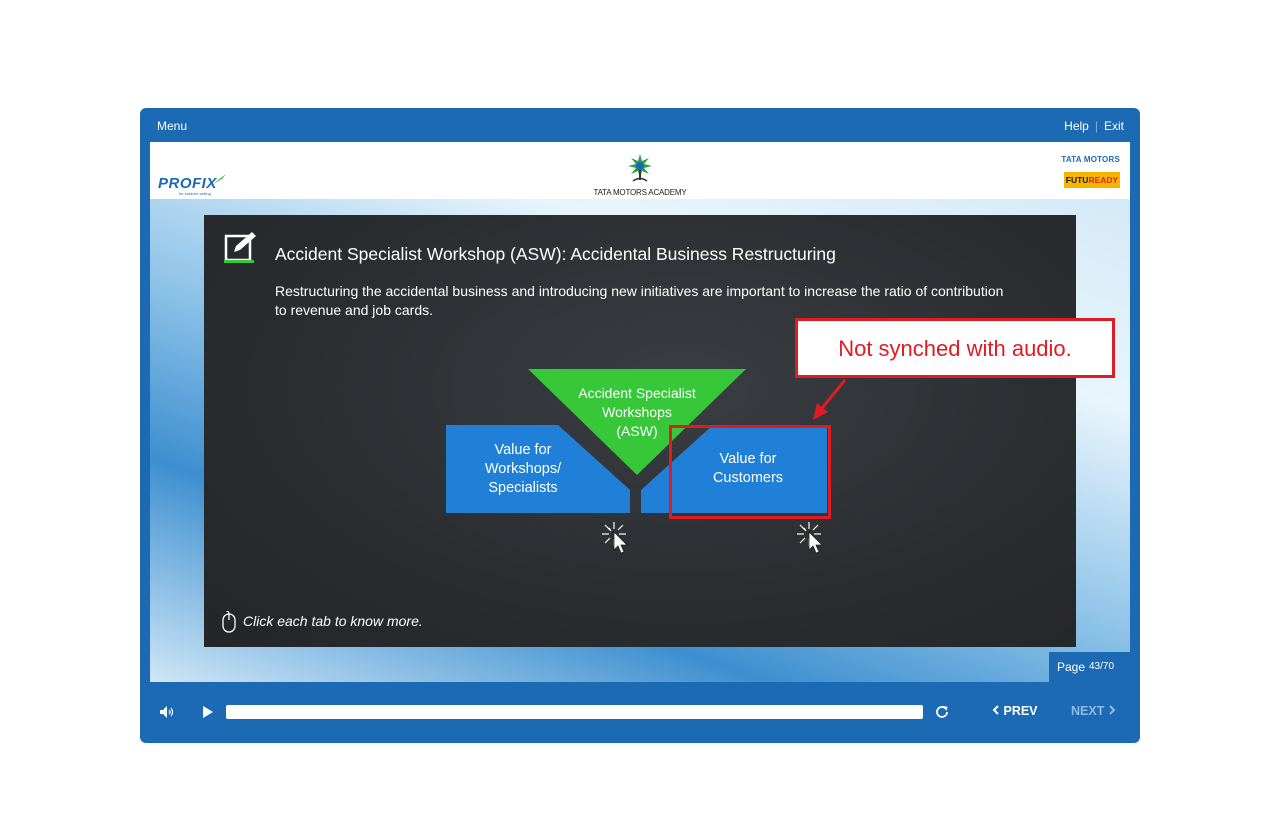 Image resolution: width=1280 pixels, height=837 pixels. I want to click on next-label: NEXT, so click(1088, 711).